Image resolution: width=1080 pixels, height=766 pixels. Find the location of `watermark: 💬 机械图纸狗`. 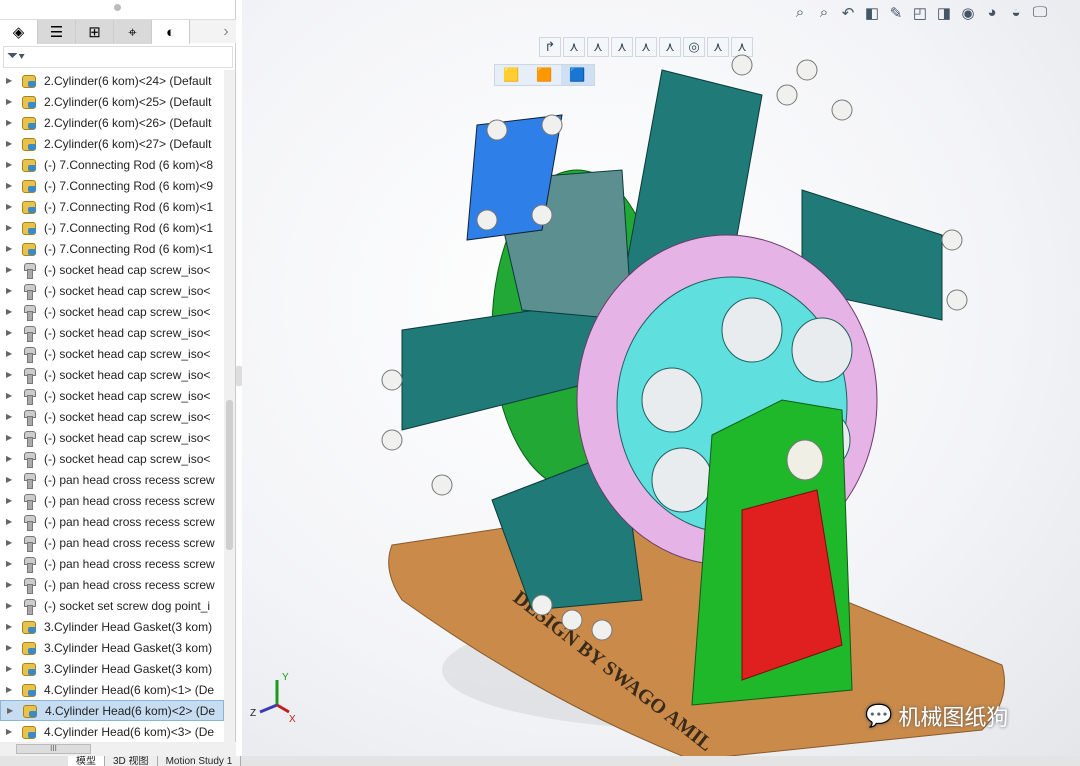

watermark: 💬 机械图纸狗 is located at coordinates (936, 716).